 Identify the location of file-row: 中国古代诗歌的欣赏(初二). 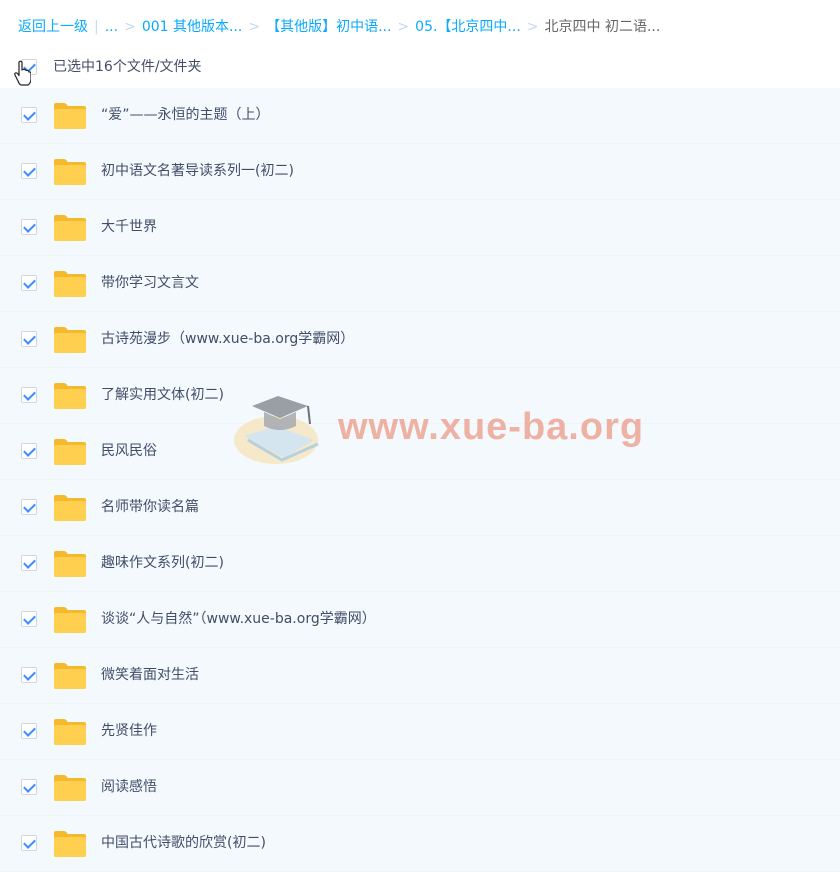
(420, 844).